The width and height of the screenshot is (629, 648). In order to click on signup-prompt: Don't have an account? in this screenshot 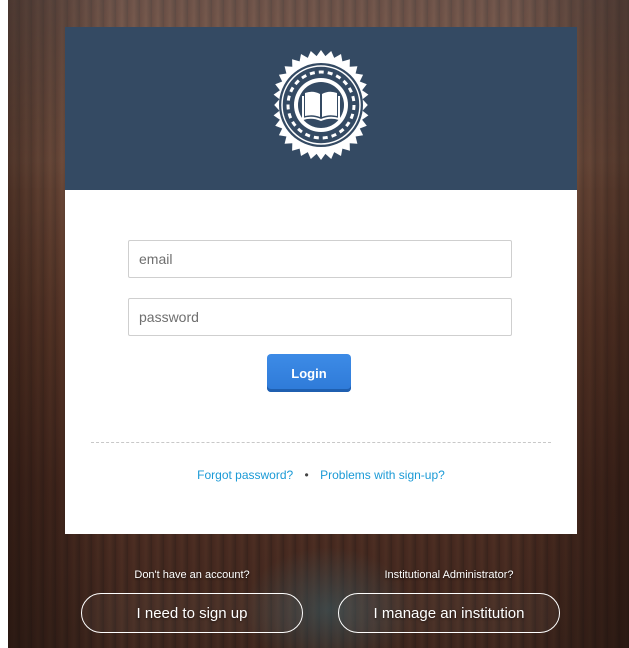, I will do `click(192, 575)`.